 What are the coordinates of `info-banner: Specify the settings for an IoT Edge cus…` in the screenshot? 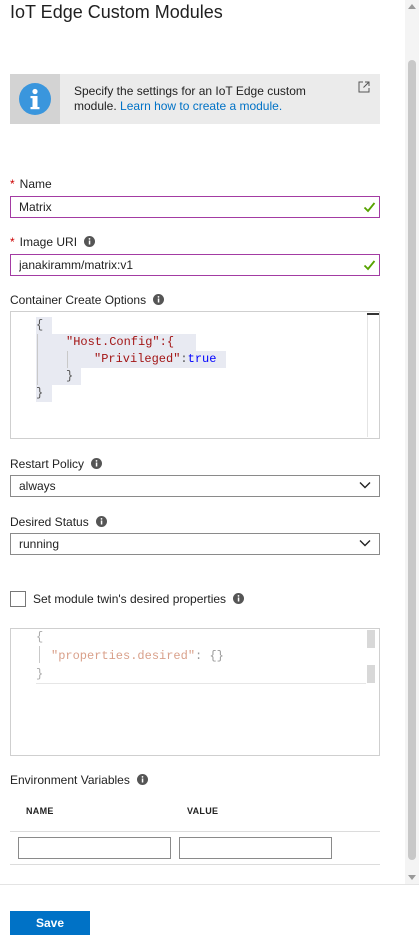 It's located at (195, 99).